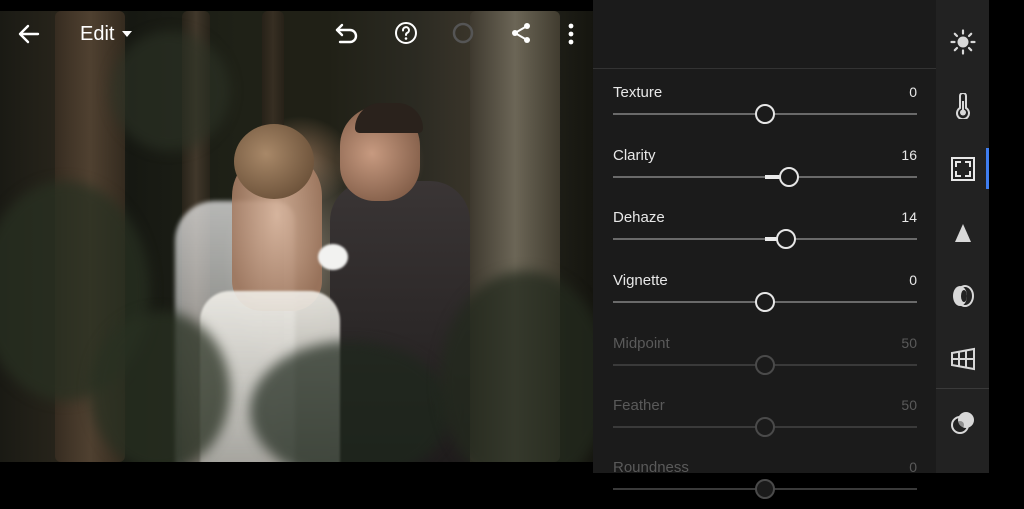 The height and width of the screenshot is (509, 1024). I want to click on groom-hair, so click(389, 118).